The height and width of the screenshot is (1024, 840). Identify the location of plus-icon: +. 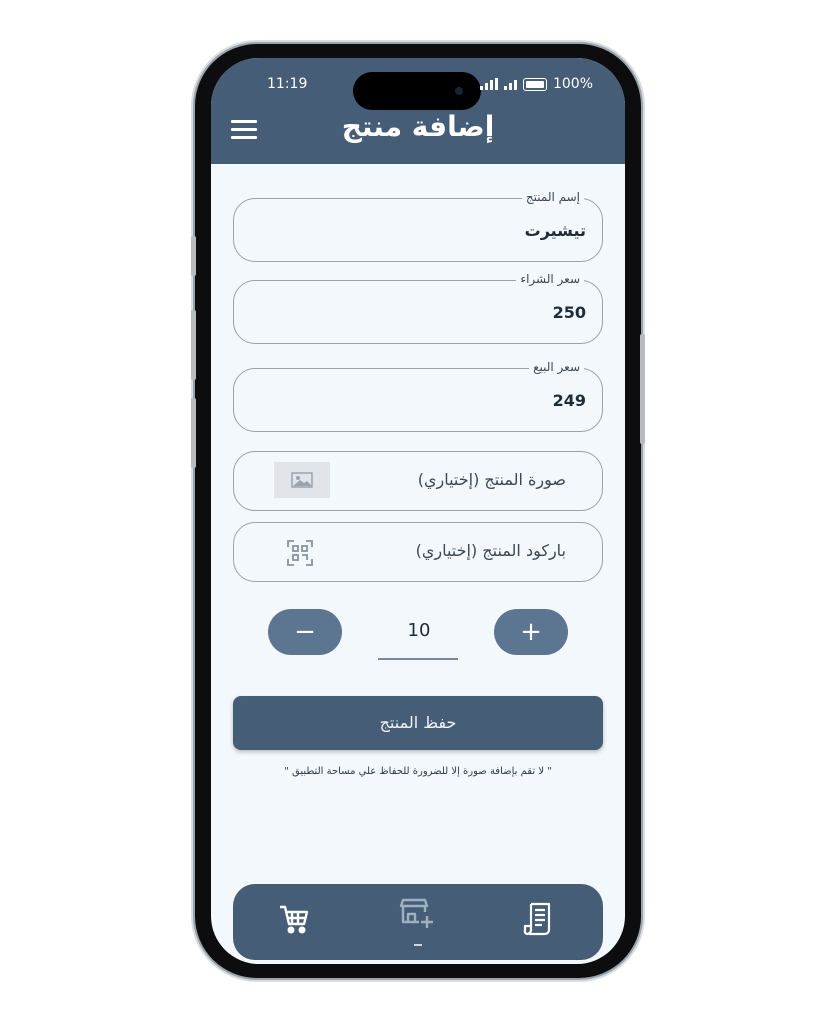
(531, 632).